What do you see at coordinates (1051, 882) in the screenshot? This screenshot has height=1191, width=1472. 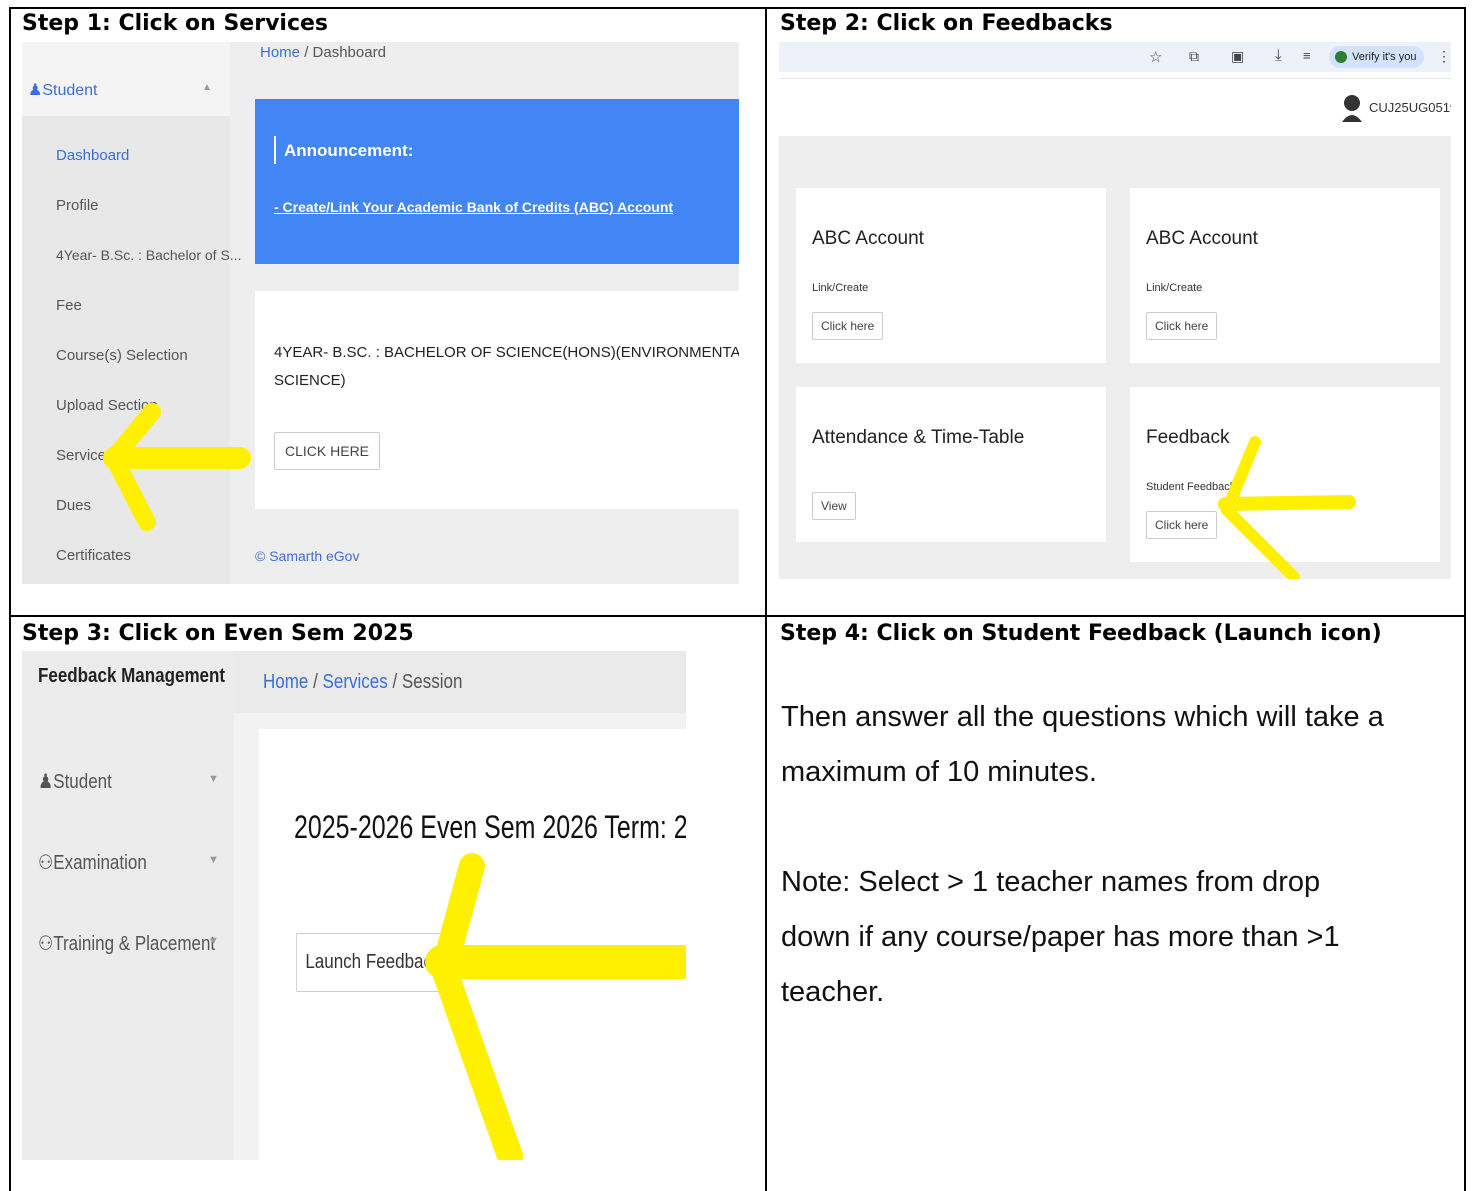 I see `note-line: Note: Select > 1 teacher names from drop` at bounding box center [1051, 882].